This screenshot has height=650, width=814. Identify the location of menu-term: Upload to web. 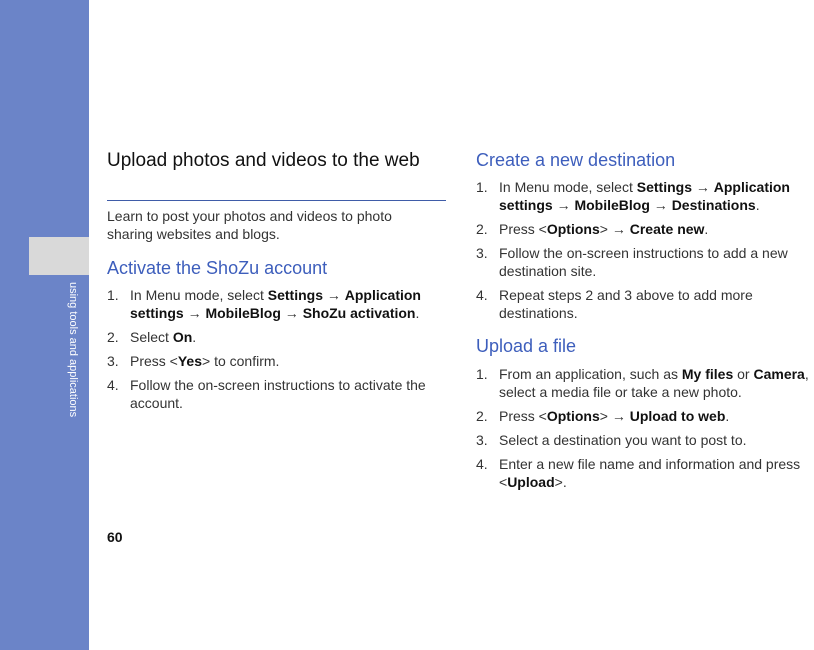
(677, 416).